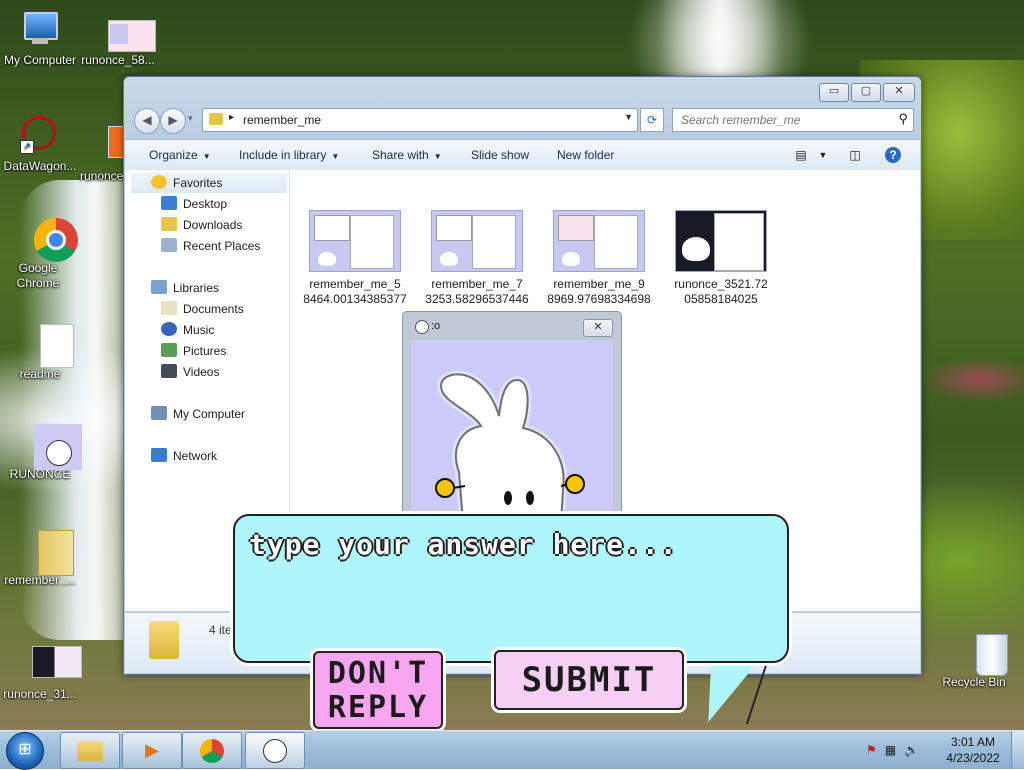 This screenshot has height=770, width=1024. Describe the element at coordinates (209, 183) in the screenshot. I see `nav-favorites: Favorites` at that location.